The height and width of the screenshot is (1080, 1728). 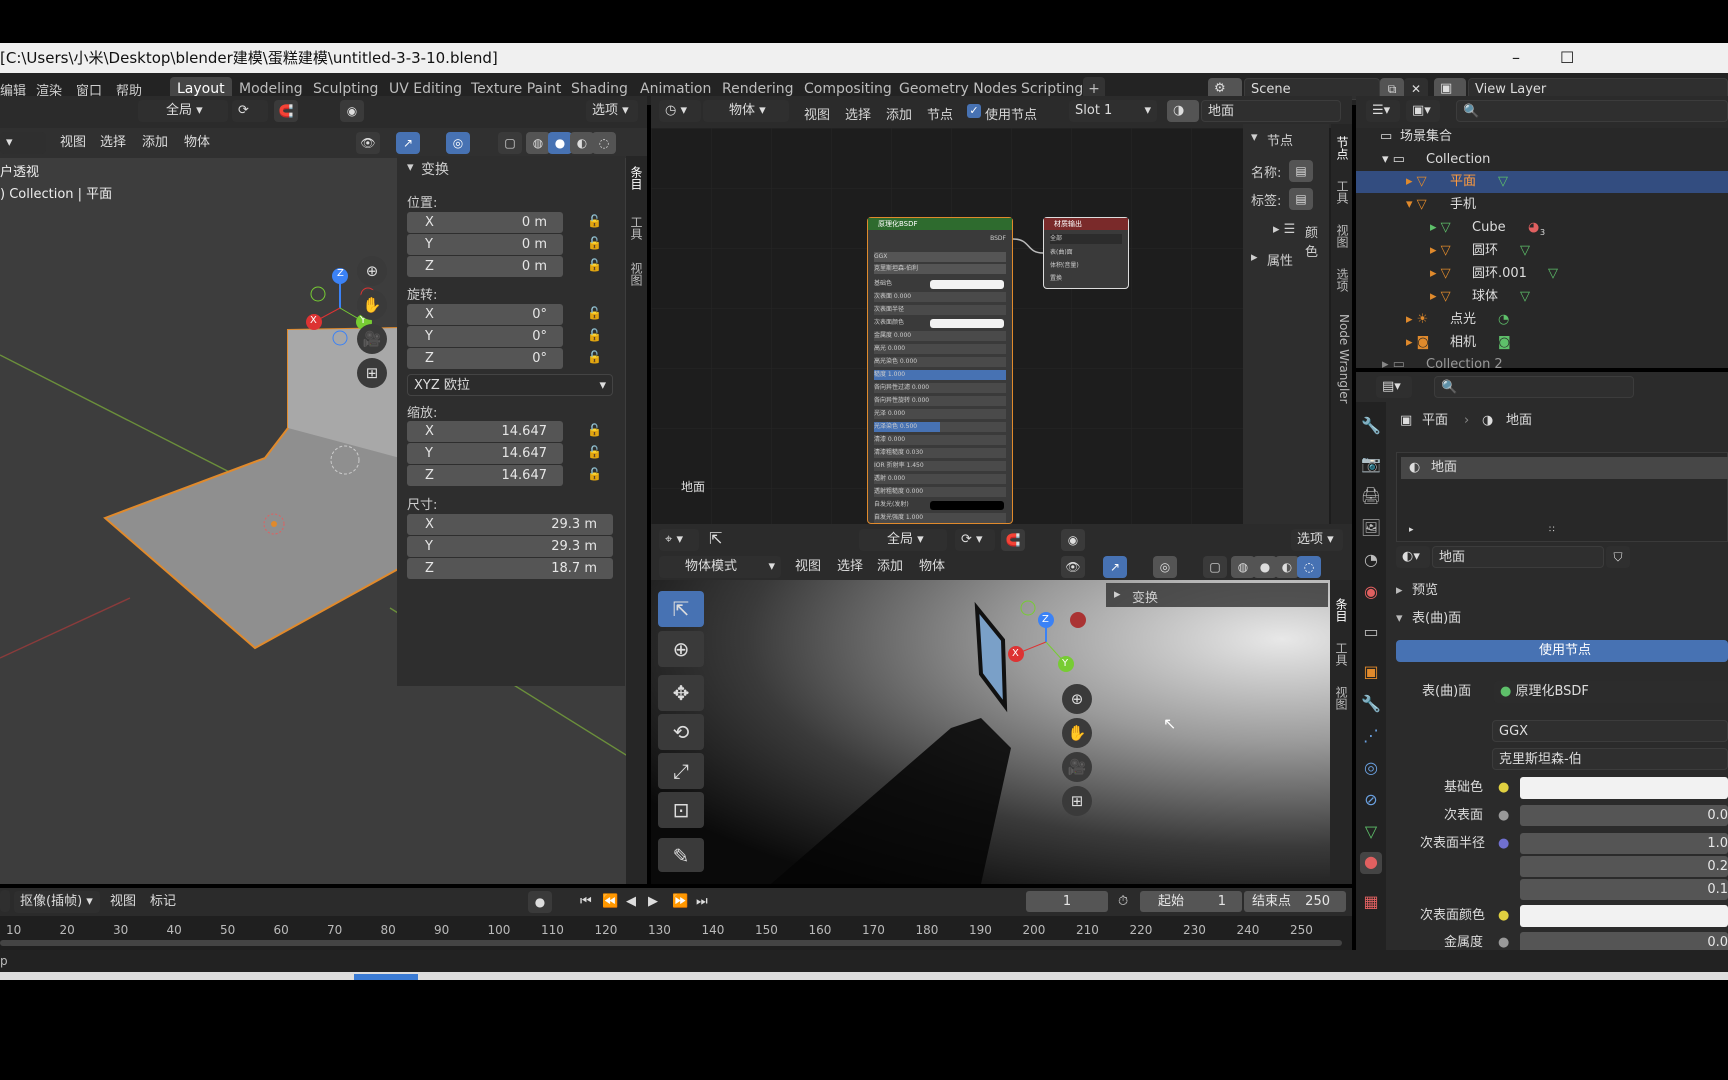 What do you see at coordinates (1411, 530) in the screenshot?
I see `list-expand-arrow: ▸` at bounding box center [1411, 530].